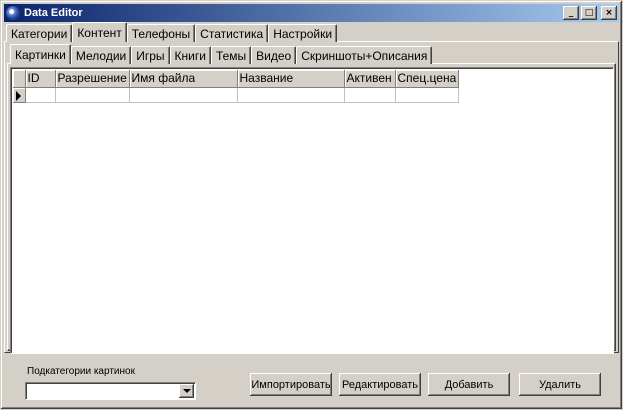 The width and height of the screenshot is (623, 410). Describe the element at coordinates (39, 33) in the screenshot. I see `tab-categories: Категории` at that location.